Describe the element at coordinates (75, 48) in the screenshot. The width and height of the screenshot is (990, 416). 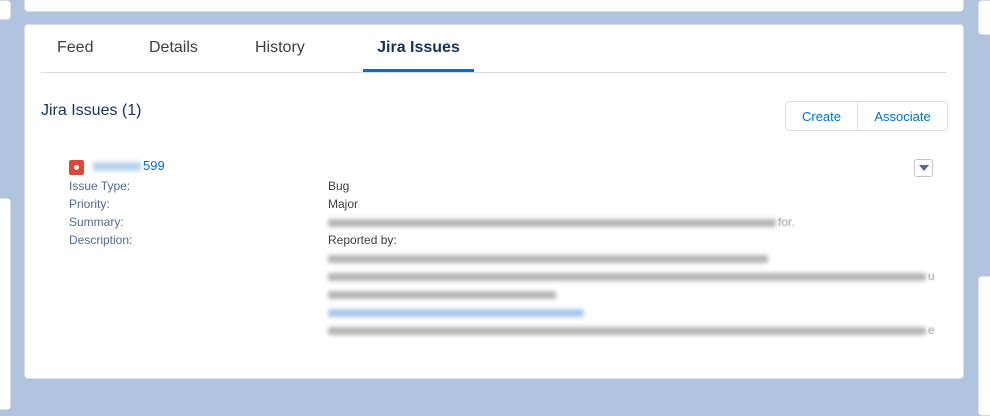
I see `tab-feed: Feed` at that location.